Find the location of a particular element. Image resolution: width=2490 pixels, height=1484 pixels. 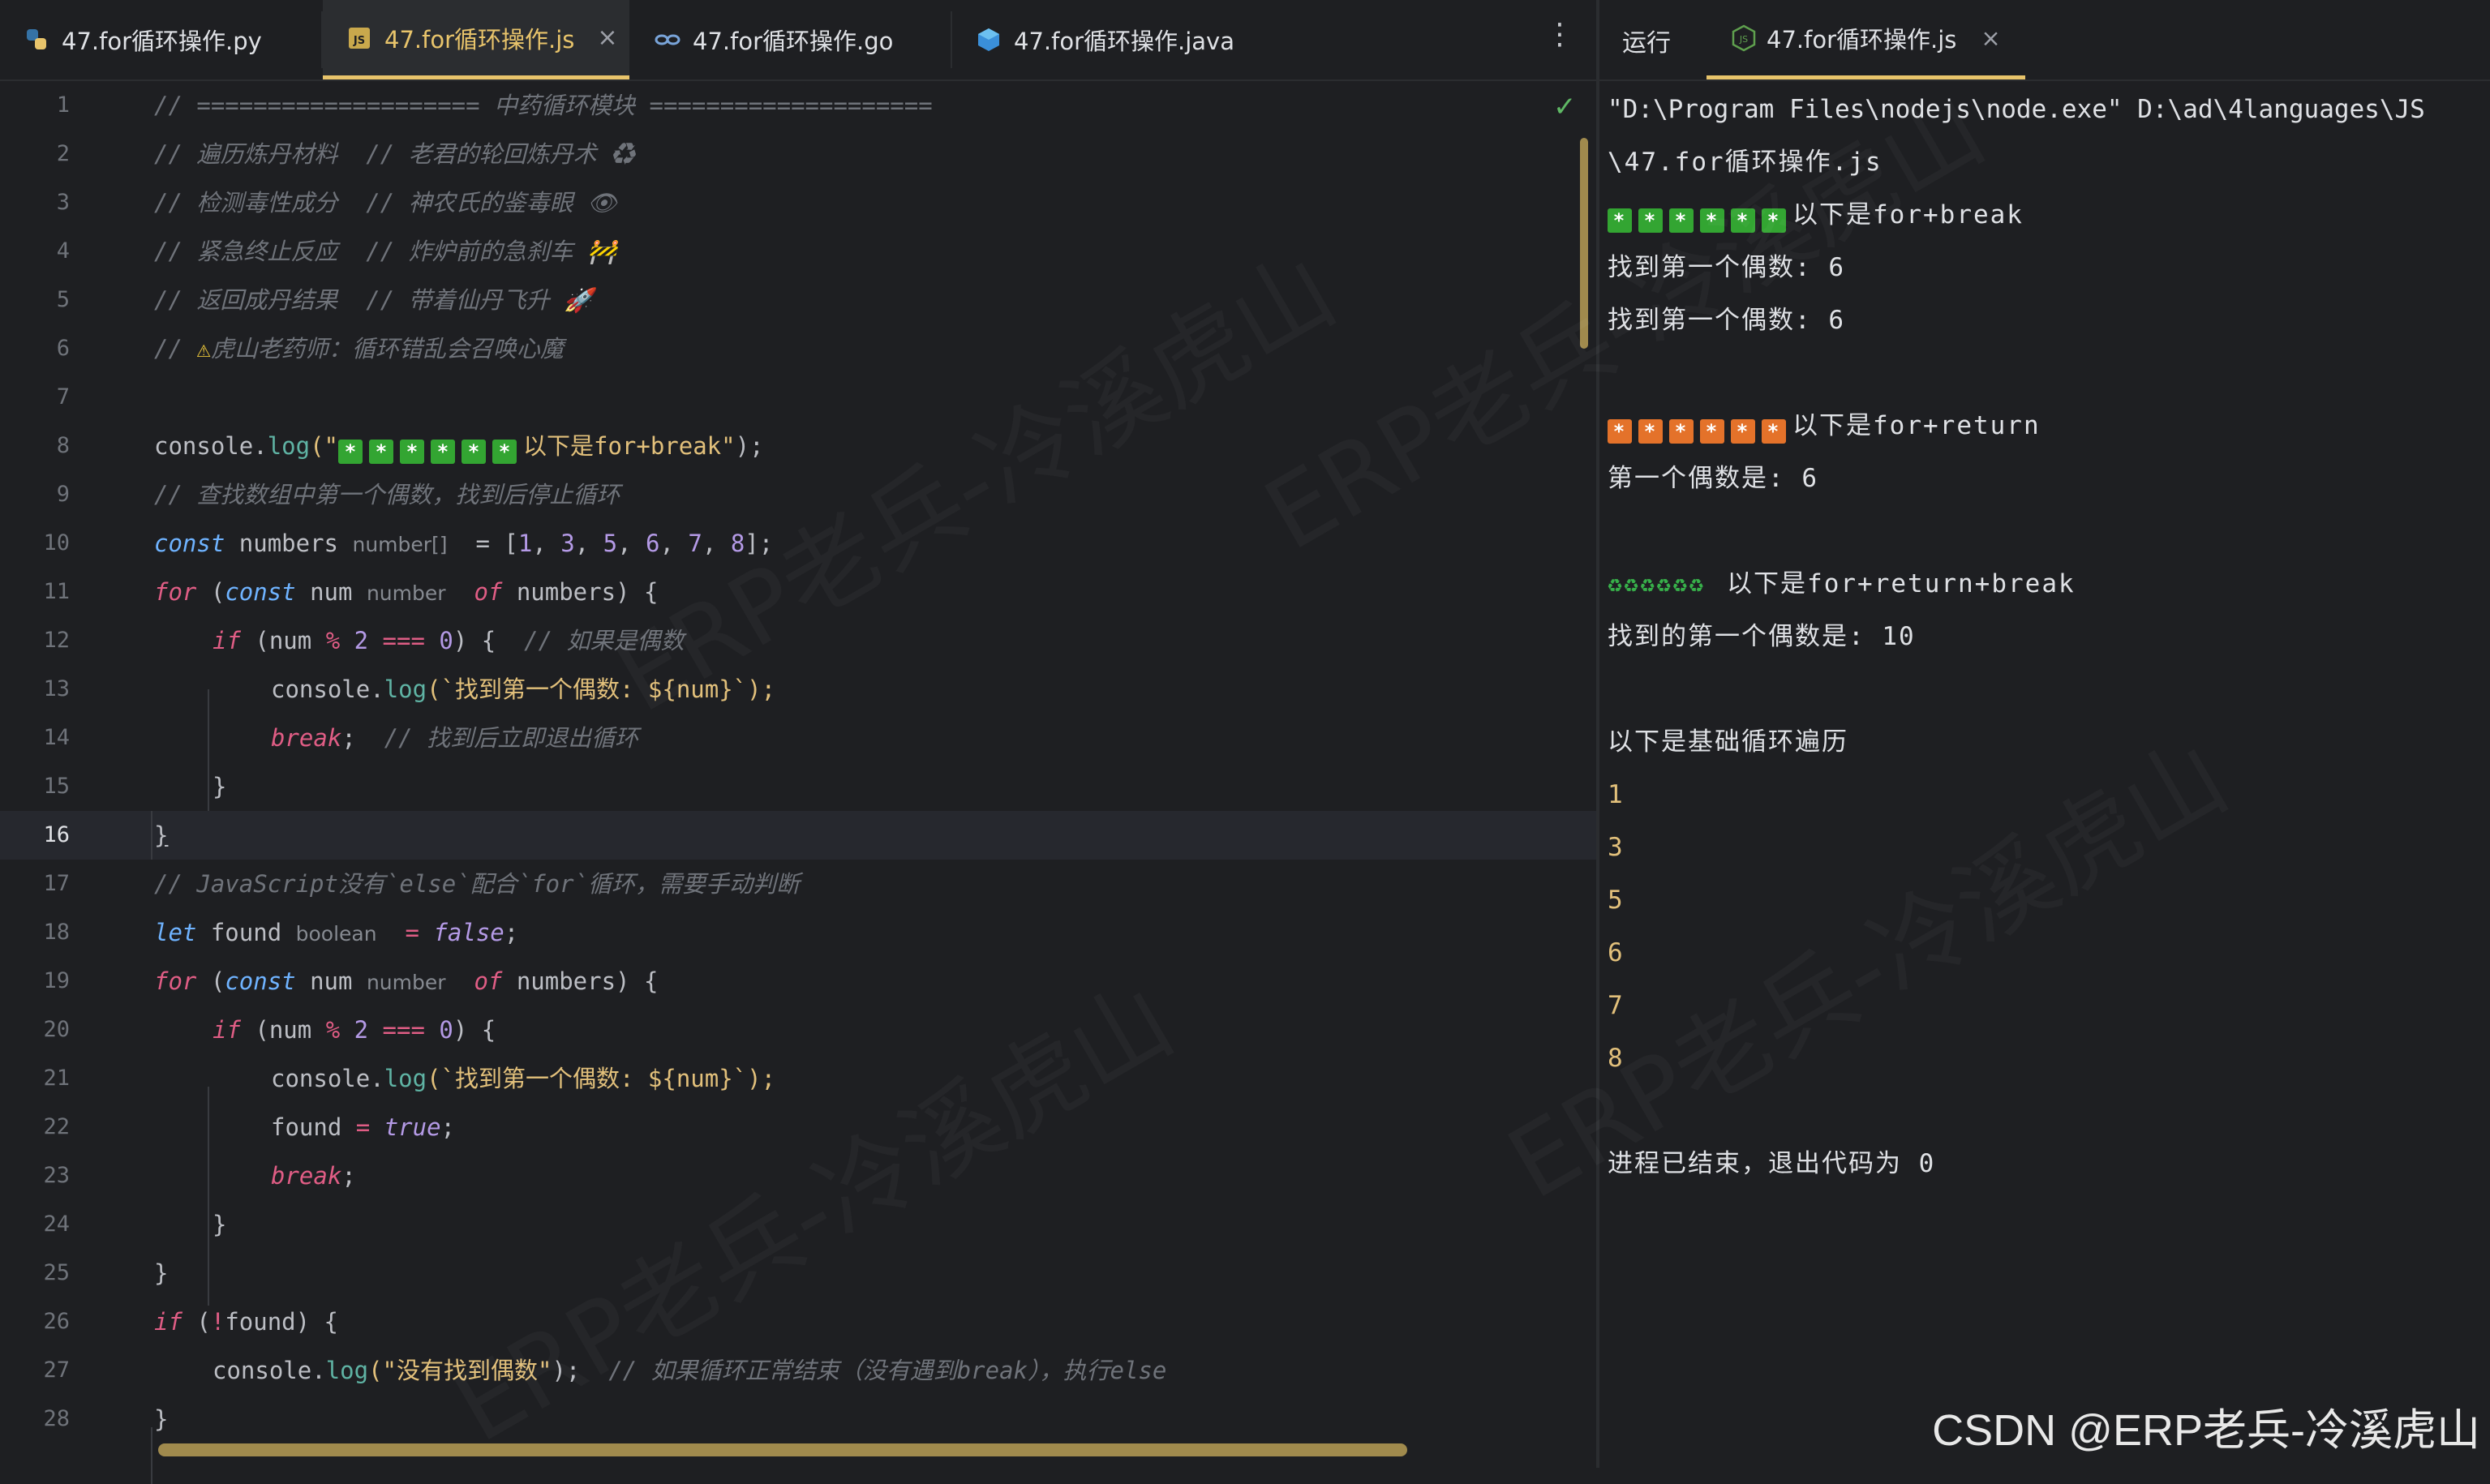

line-number: 10 is located at coordinates (56, 542).